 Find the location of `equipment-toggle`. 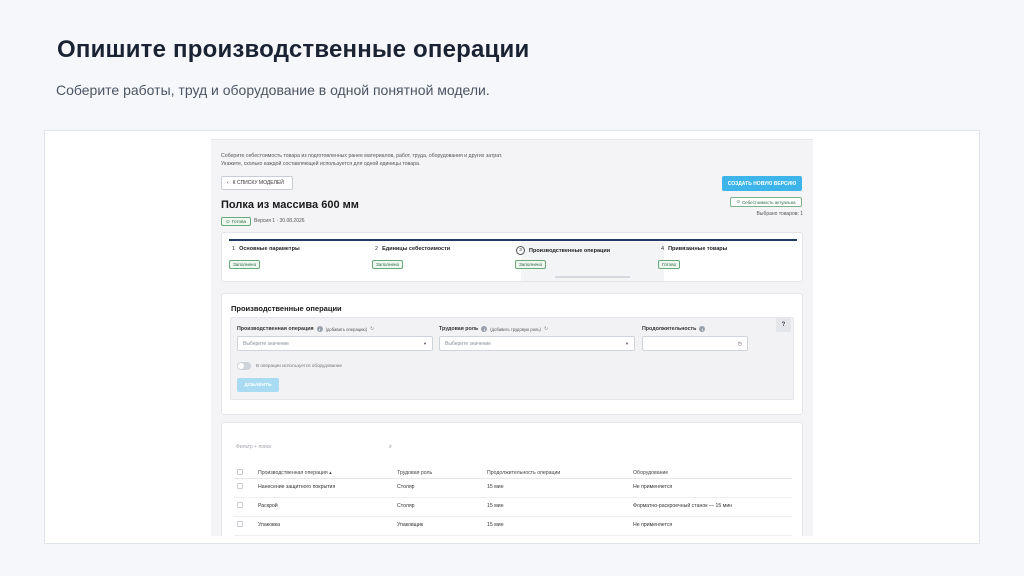

equipment-toggle is located at coordinates (244, 366).